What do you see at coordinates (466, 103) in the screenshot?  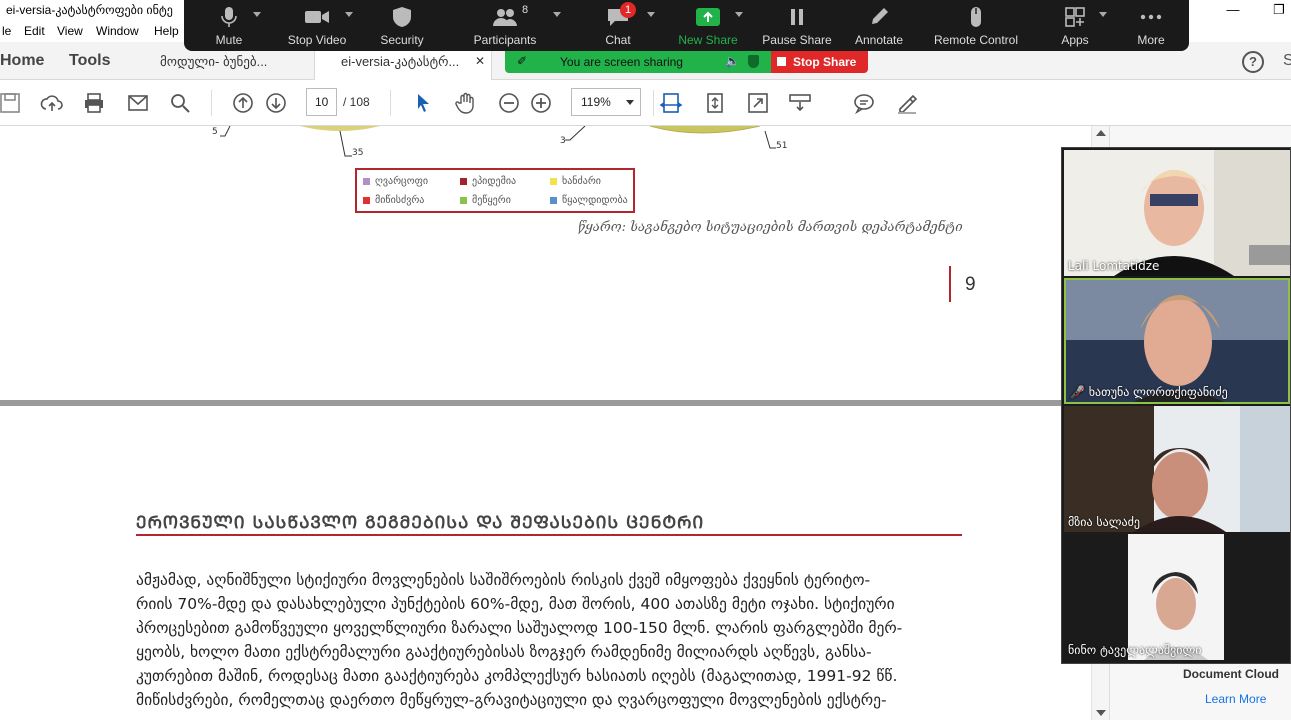 I see `hand-tool-icon` at bounding box center [466, 103].